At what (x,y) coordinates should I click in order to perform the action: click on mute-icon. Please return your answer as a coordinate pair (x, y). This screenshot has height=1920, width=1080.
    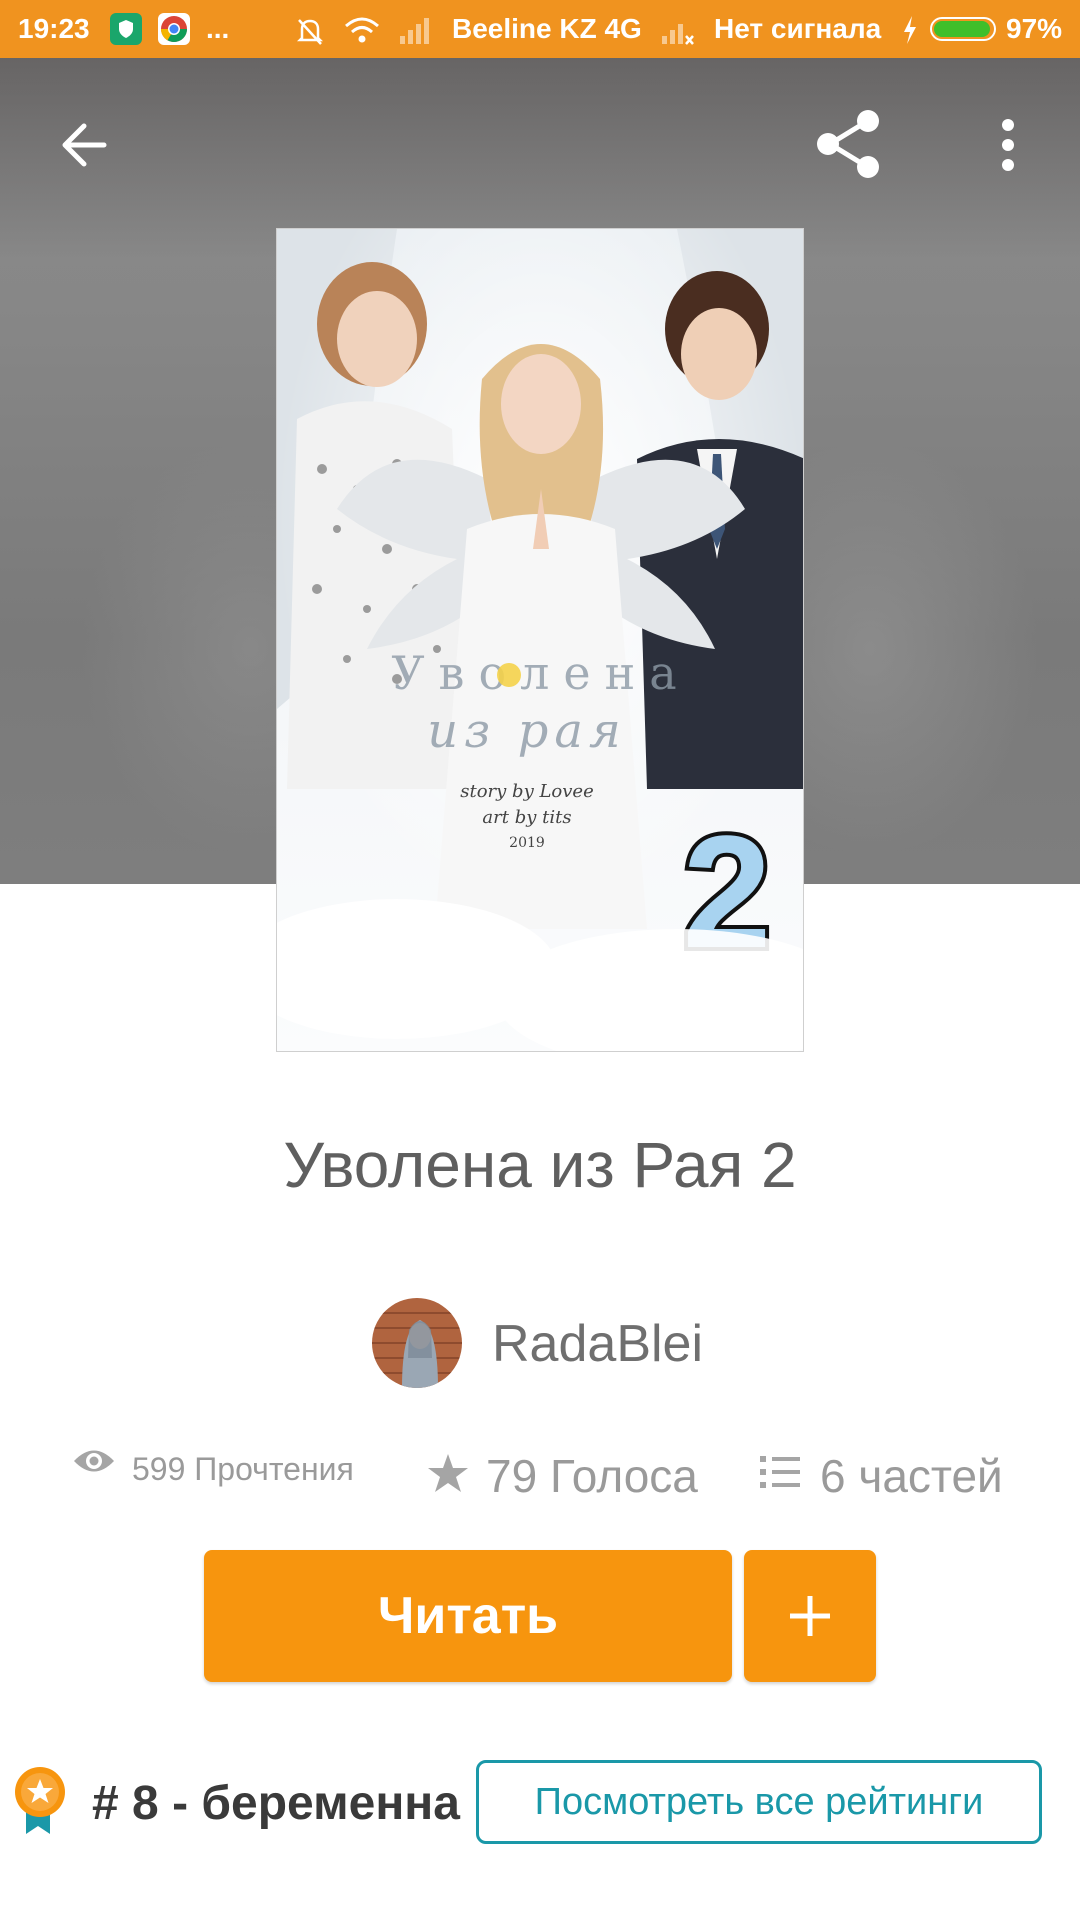
    Looking at the image, I should click on (310, 35).